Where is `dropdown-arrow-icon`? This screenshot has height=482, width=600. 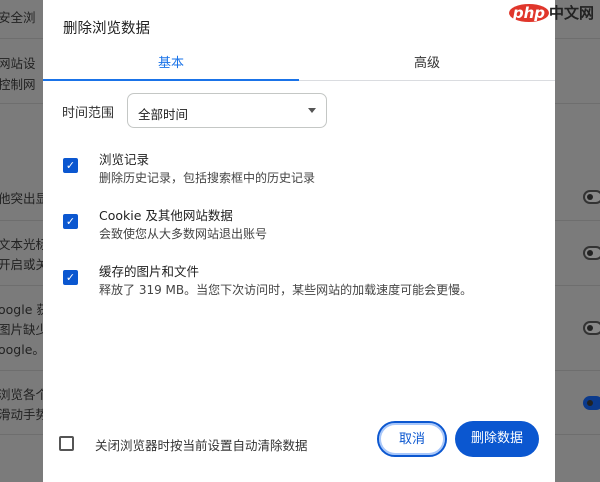
dropdown-arrow-icon is located at coordinates (312, 110).